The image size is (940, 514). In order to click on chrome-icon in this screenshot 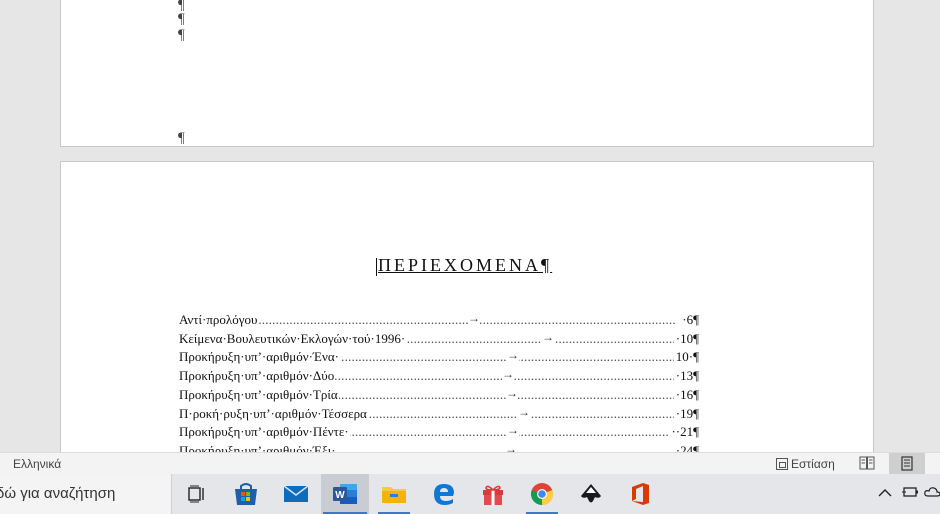, I will do `click(542, 494)`.